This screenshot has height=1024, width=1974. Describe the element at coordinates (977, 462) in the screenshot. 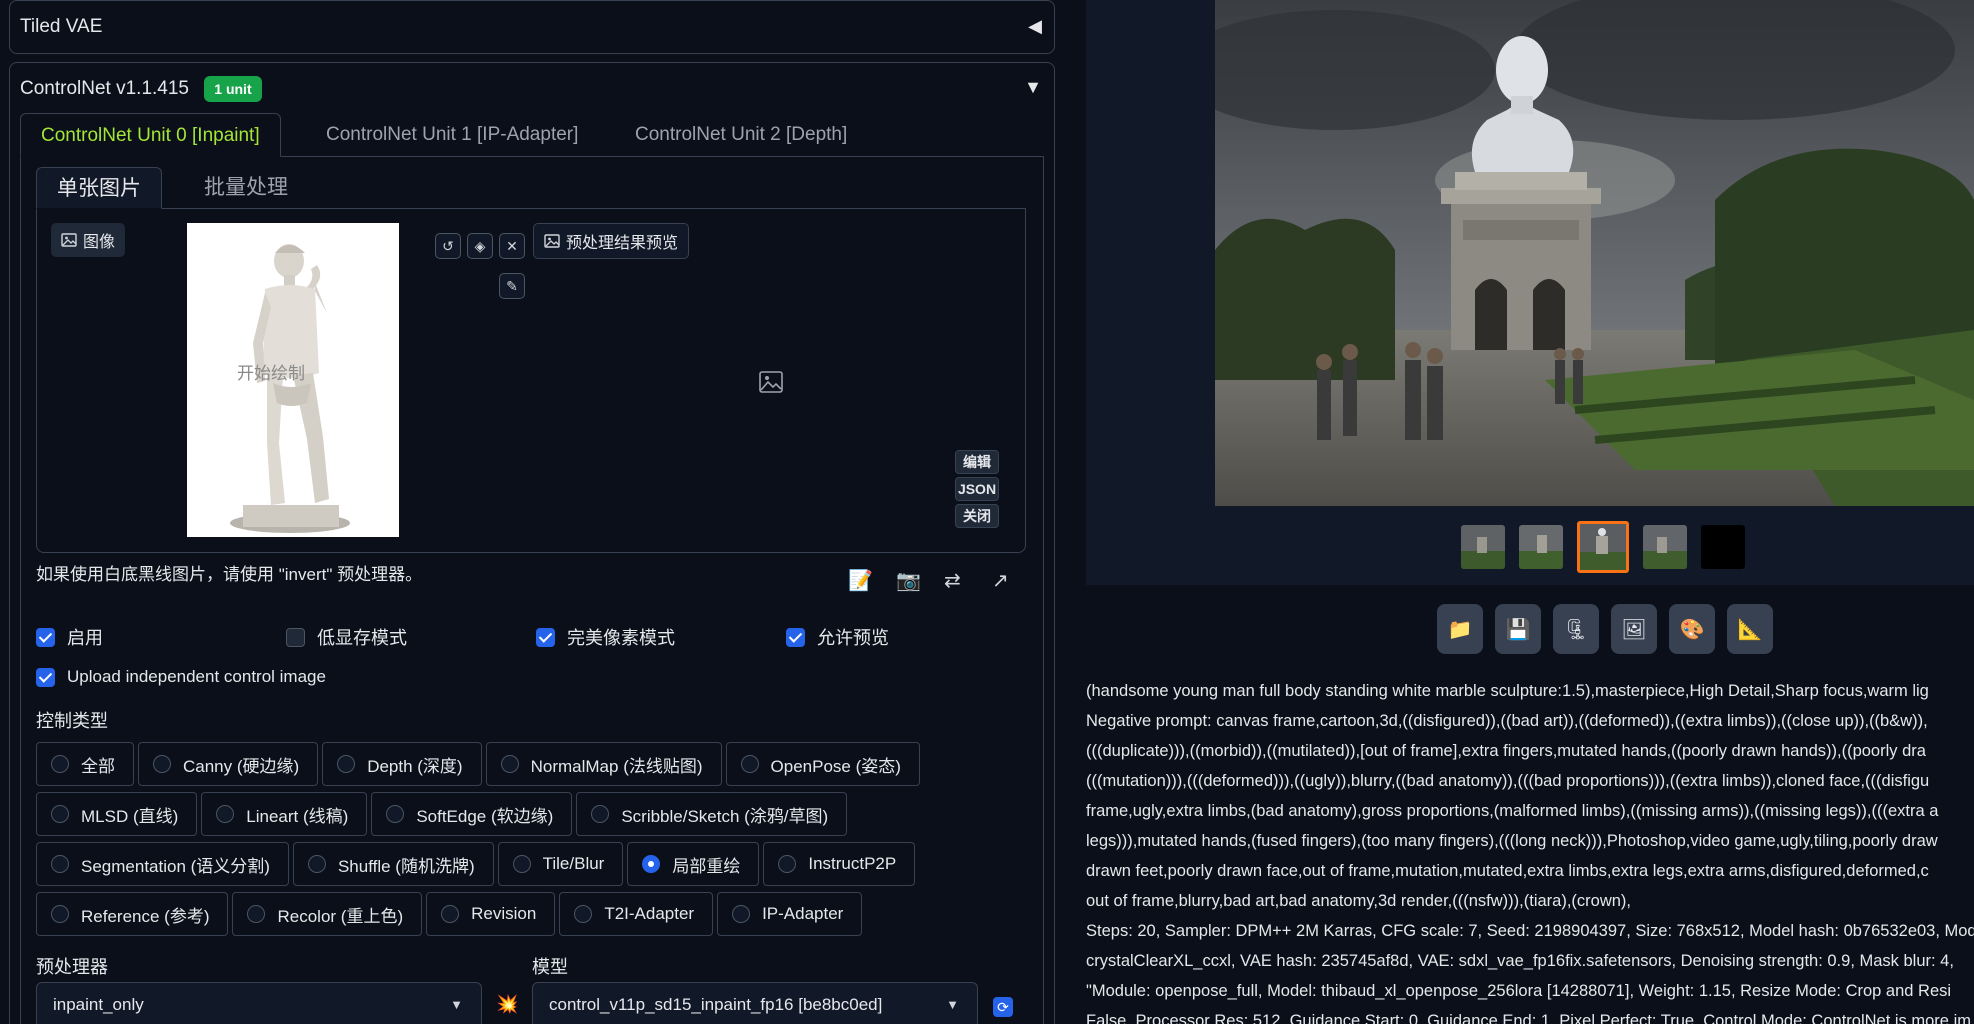

I see `edit-button: 编辑` at that location.